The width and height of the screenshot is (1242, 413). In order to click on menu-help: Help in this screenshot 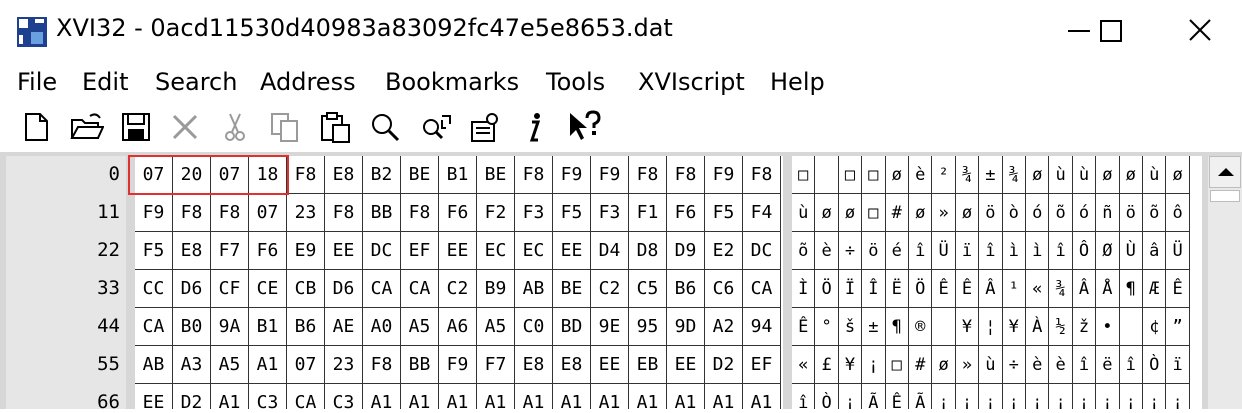, I will do `click(797, 82)`.